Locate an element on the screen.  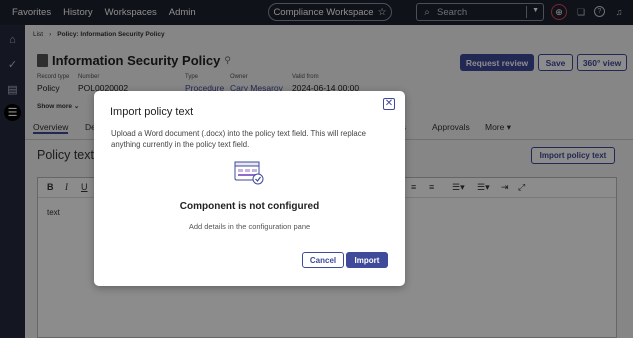
import-button: Import is located at coordinates (367, 260).